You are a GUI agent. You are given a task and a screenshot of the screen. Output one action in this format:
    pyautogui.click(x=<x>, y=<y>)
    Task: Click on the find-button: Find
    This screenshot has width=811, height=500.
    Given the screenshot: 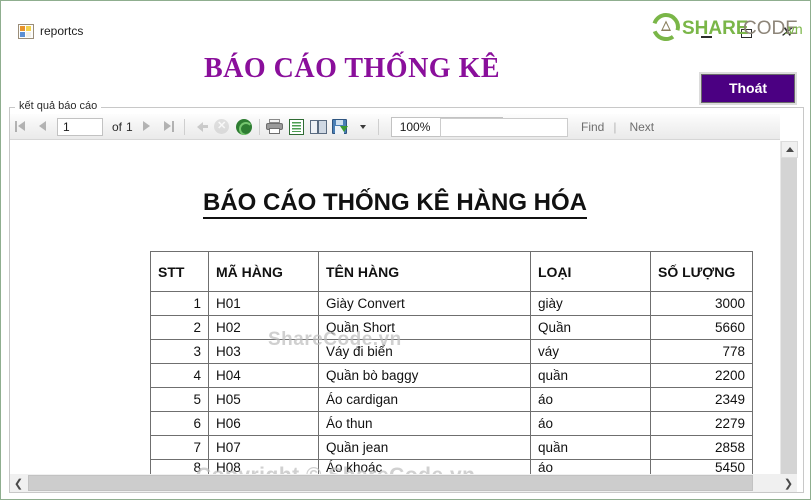 What is the action you would take?
    pyautogui.click(x=592, y=127)
    